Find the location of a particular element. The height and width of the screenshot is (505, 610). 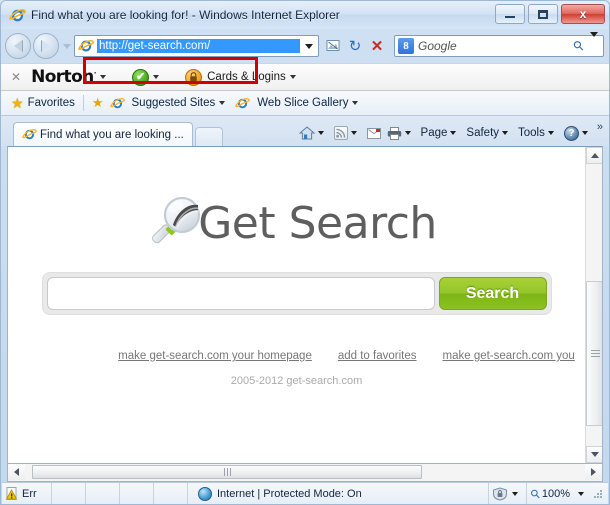

security-zone-indicator: Internet | Protected Mode: On is located at coordinates (339, 493).